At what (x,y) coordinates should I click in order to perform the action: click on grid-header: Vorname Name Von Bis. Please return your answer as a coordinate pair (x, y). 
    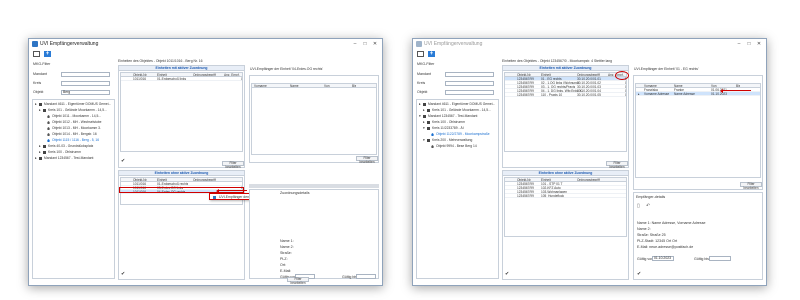
    Looking at the image, I should click on (314, 86).